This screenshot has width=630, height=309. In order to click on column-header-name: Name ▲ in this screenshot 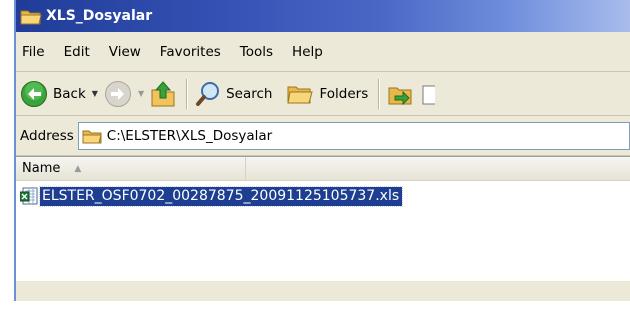, I will do `click(131, 169)`.